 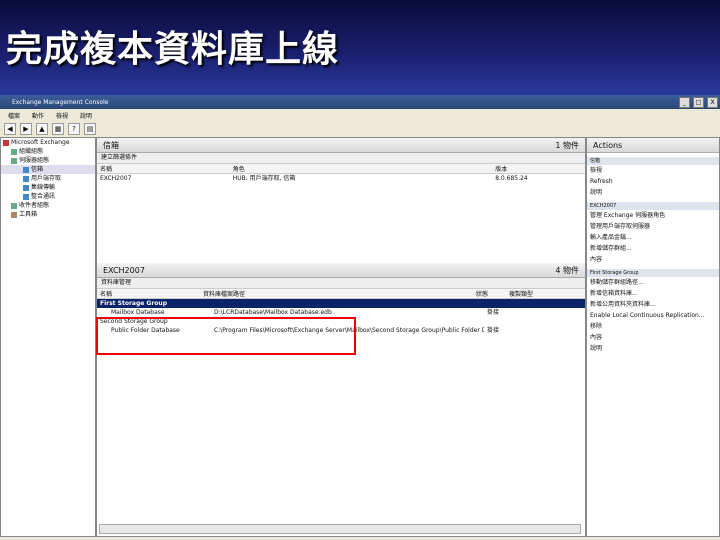 I want to click on horizontal-scrollbar, so click(x=340, y=529).